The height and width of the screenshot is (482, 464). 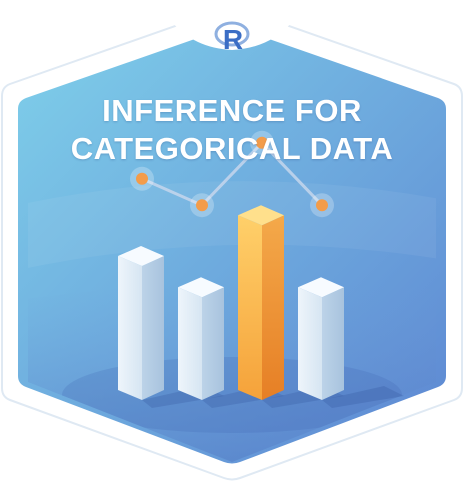 What do you see at coordinates (232, 110) in the screenshot?
I see `badge-title-line-1: INFERENCE FOR` at bounding box center [232, 110].